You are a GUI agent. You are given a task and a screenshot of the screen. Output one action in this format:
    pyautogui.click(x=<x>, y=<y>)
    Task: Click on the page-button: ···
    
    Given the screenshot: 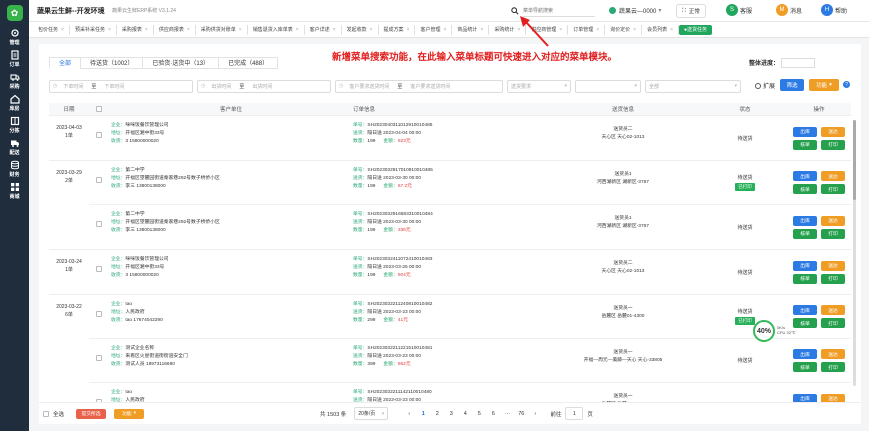 What is the action you would take?
    pyautogui.click(x=507, y=414)
    